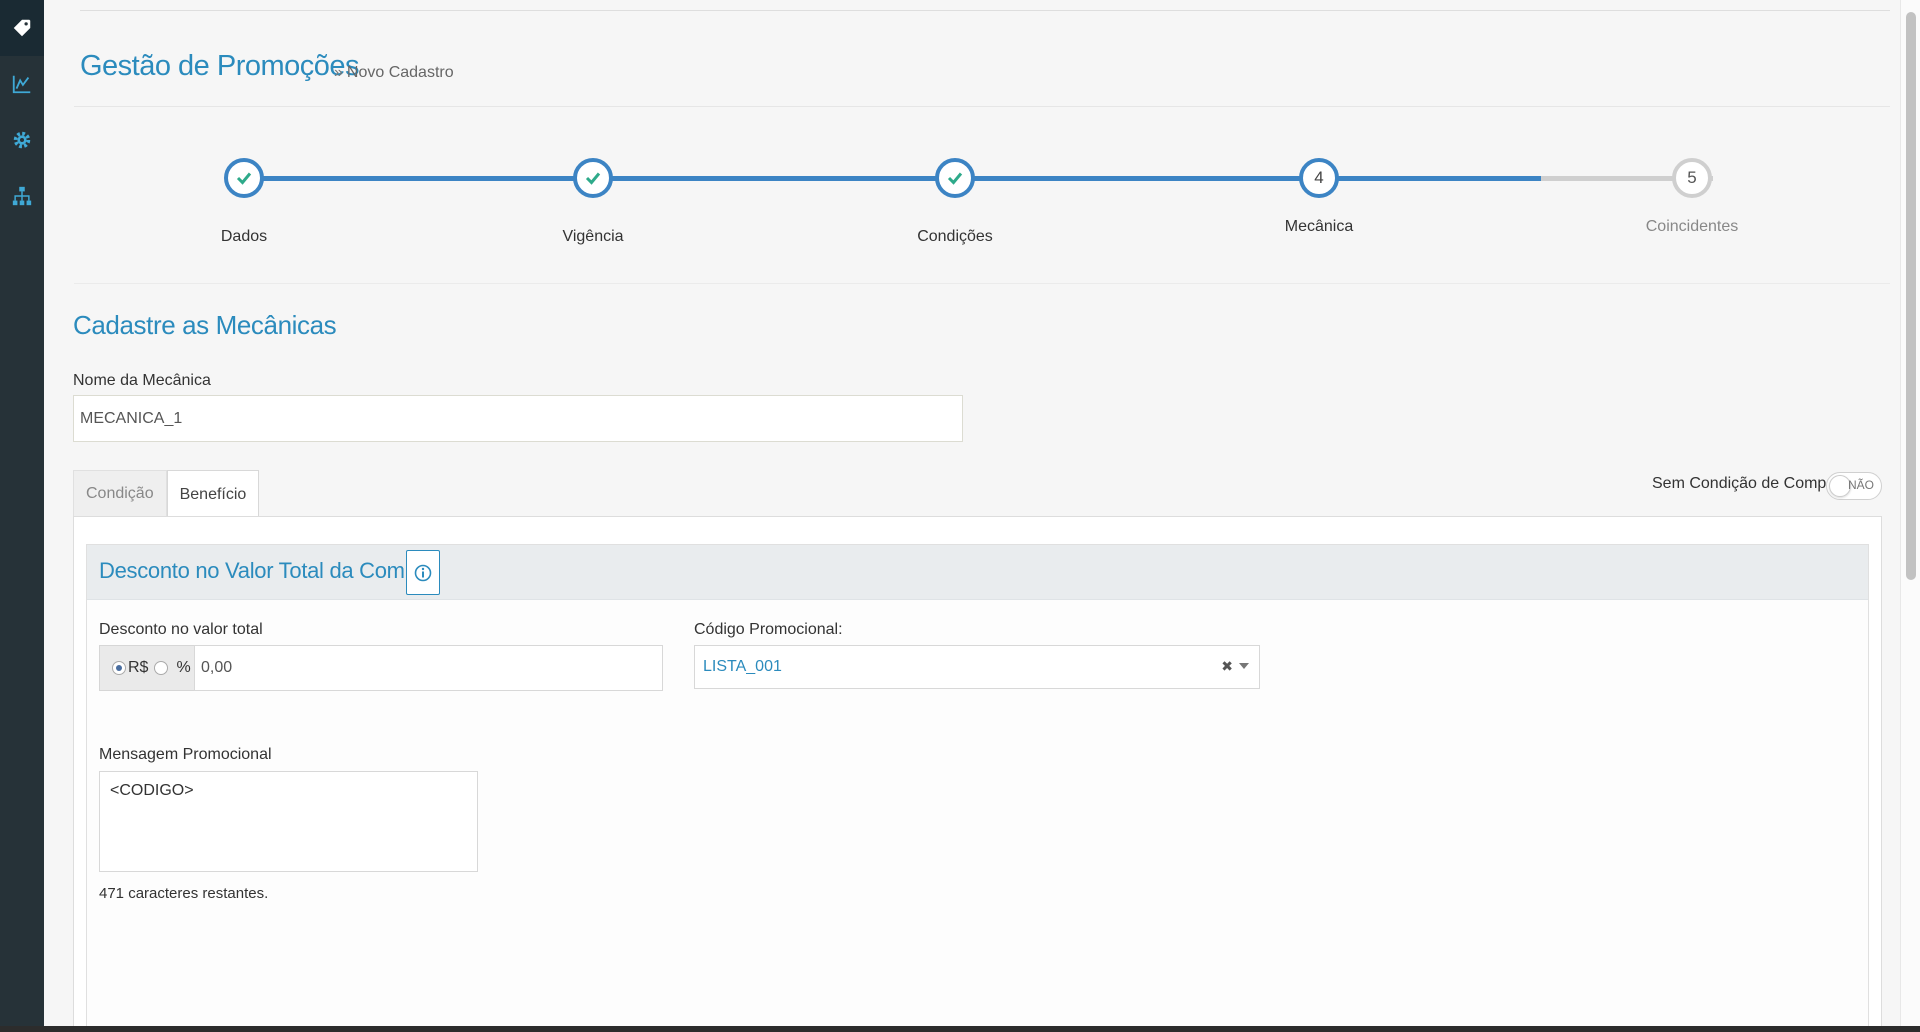 The height and width of the screenshot is (1032, 1920). What do you see at coordinates (1692, 178) in the screenshot?
I see `step-5-circle: 5` at bounding box center [1692, 178].